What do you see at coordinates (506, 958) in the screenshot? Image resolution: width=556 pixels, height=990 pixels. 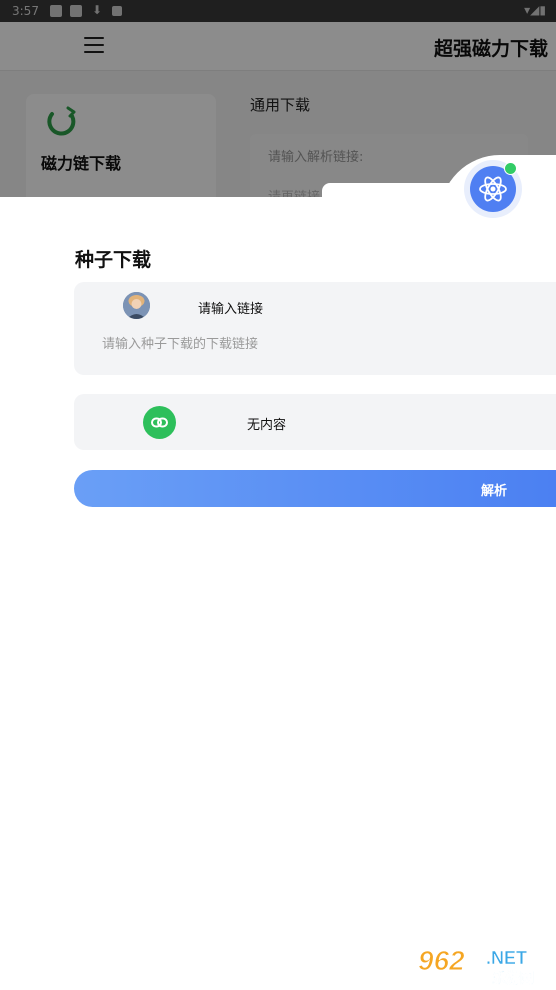 I see `svg-text: .NET` at bounding box center [506, 958].